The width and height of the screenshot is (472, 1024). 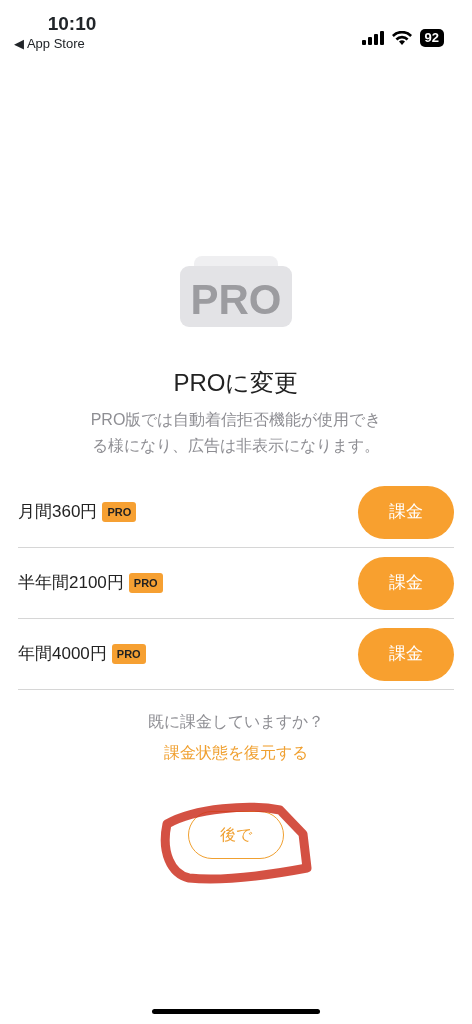 I want to click on battery-level: 92, so click(x=431, y=38).